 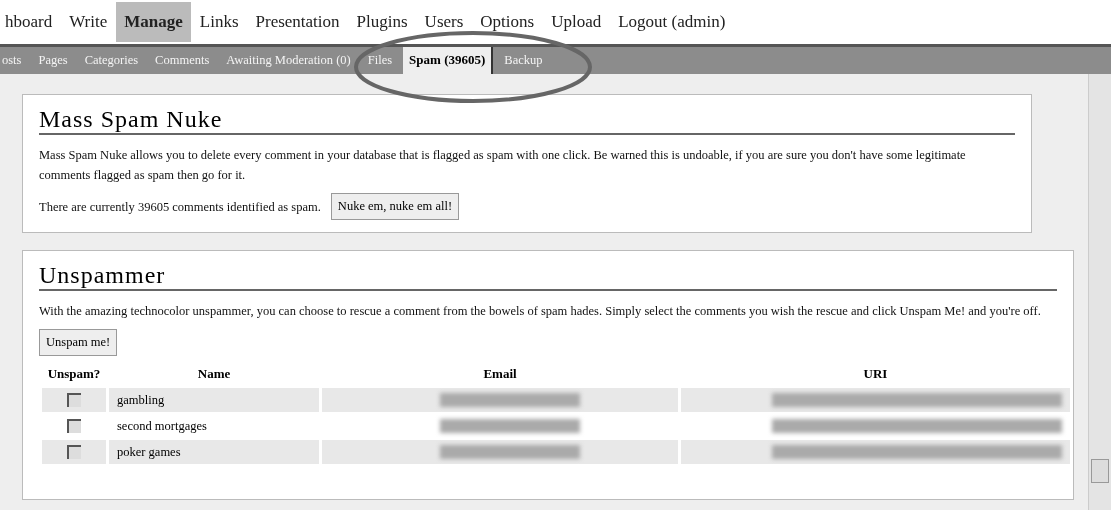 What do you see at coordinates (503, 165) in the screenshot?
I see `section-description: Mass Spam Nuke allows you to delete every comment in your database that is flagged as spam with one click. Be warned this is undoable, if you are sure you don't have some legitimate comments flagged as spam then go for it.` at bounding box center [503, 165].